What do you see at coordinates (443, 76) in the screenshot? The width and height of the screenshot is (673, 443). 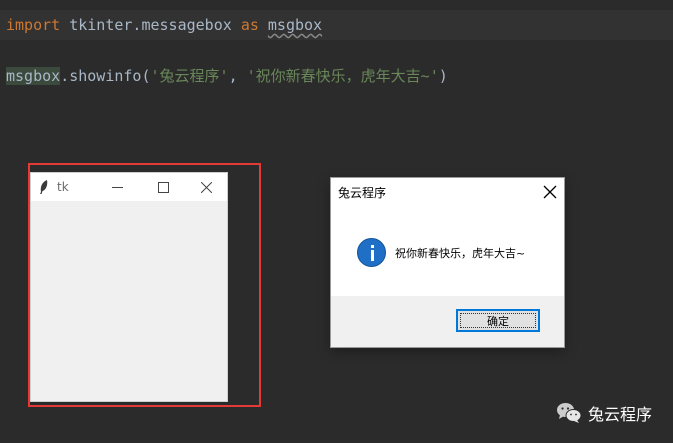 I see `closing-paren: )` at bounding box center [443, 76].